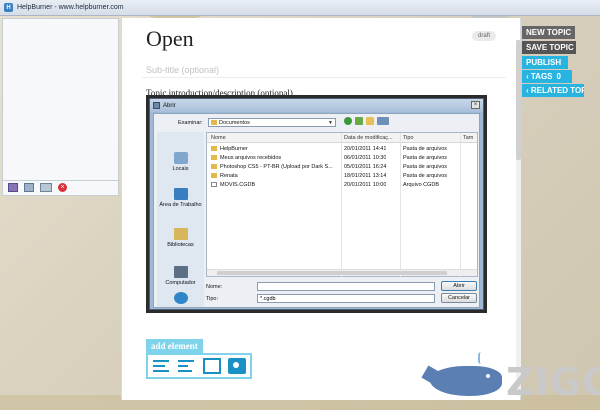 This screenshot has height=410, width=600. I want to click on dialog-nav-icons, so click(366, 121).